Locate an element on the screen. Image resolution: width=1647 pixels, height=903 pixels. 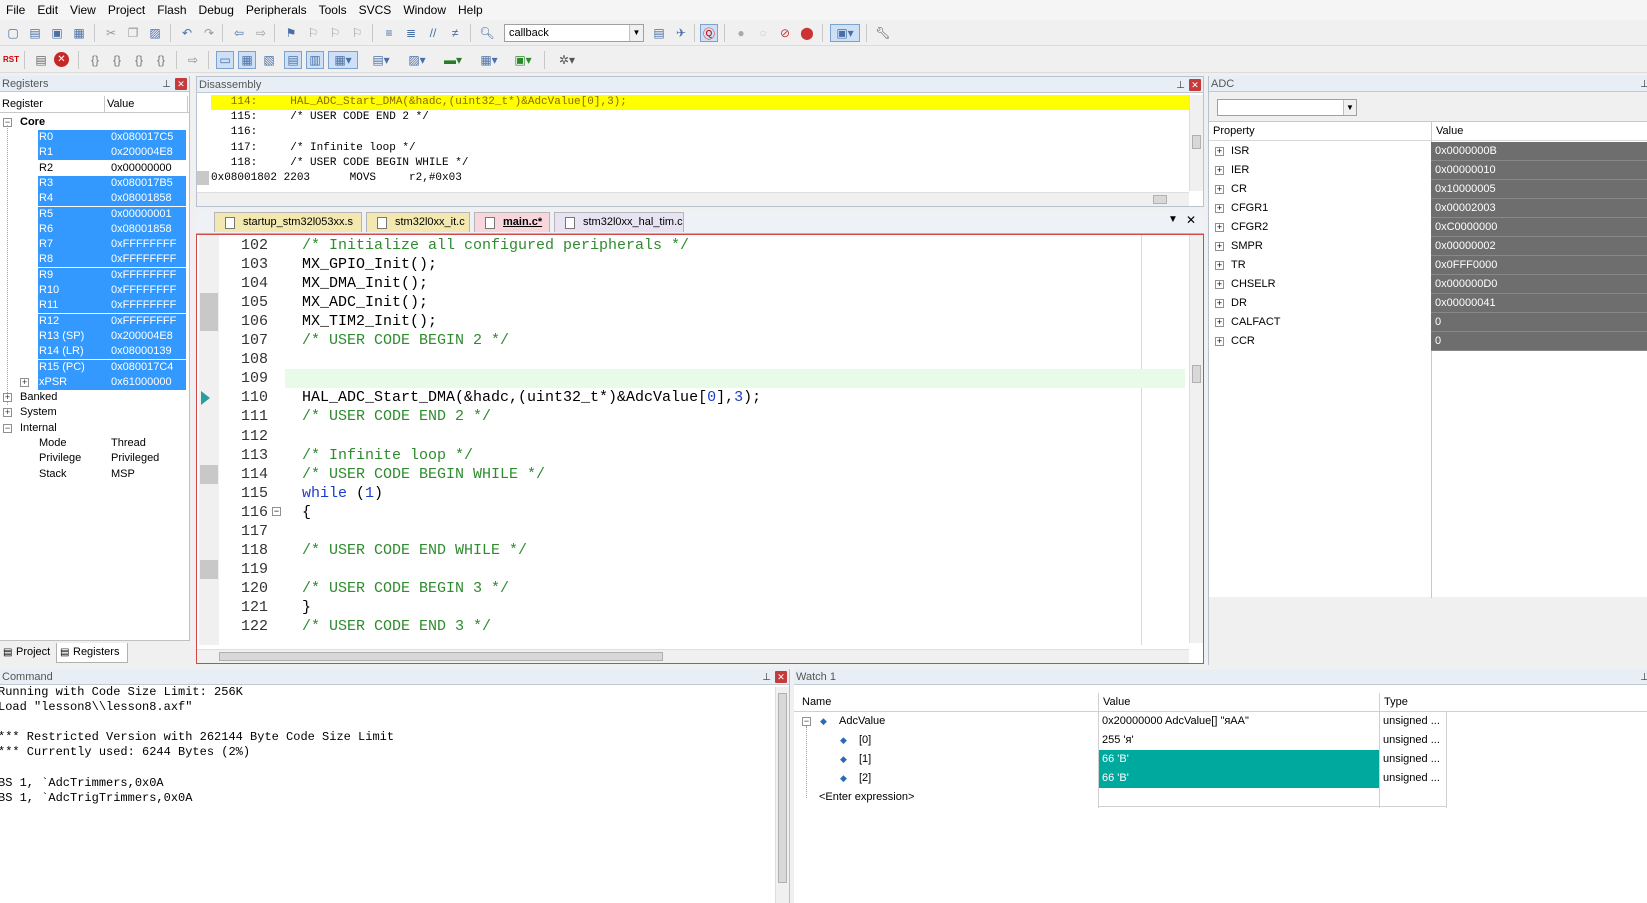
register-value: 0x200004E8 is located at coordinates (148, 336).